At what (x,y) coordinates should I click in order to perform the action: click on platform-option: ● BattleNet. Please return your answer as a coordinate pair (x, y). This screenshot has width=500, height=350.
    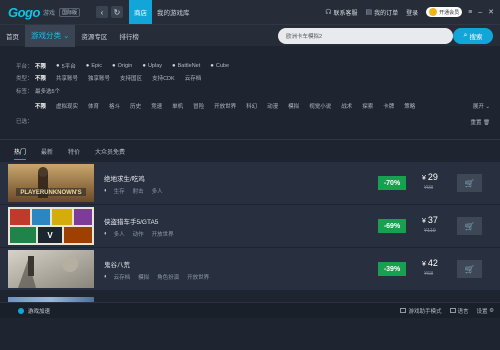
    Looking at the image, I should click on (186, 66).